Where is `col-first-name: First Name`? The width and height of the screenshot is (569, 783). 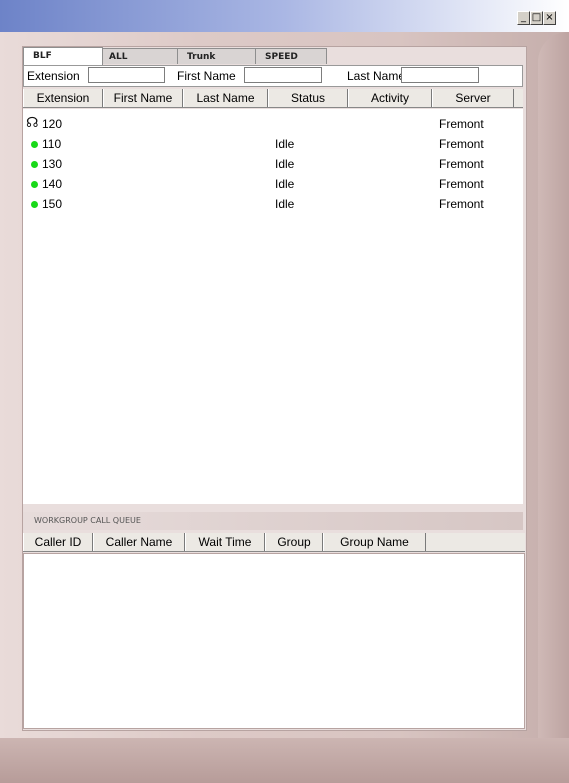
col-first-name: First Name is located at coordinates (143, 98).